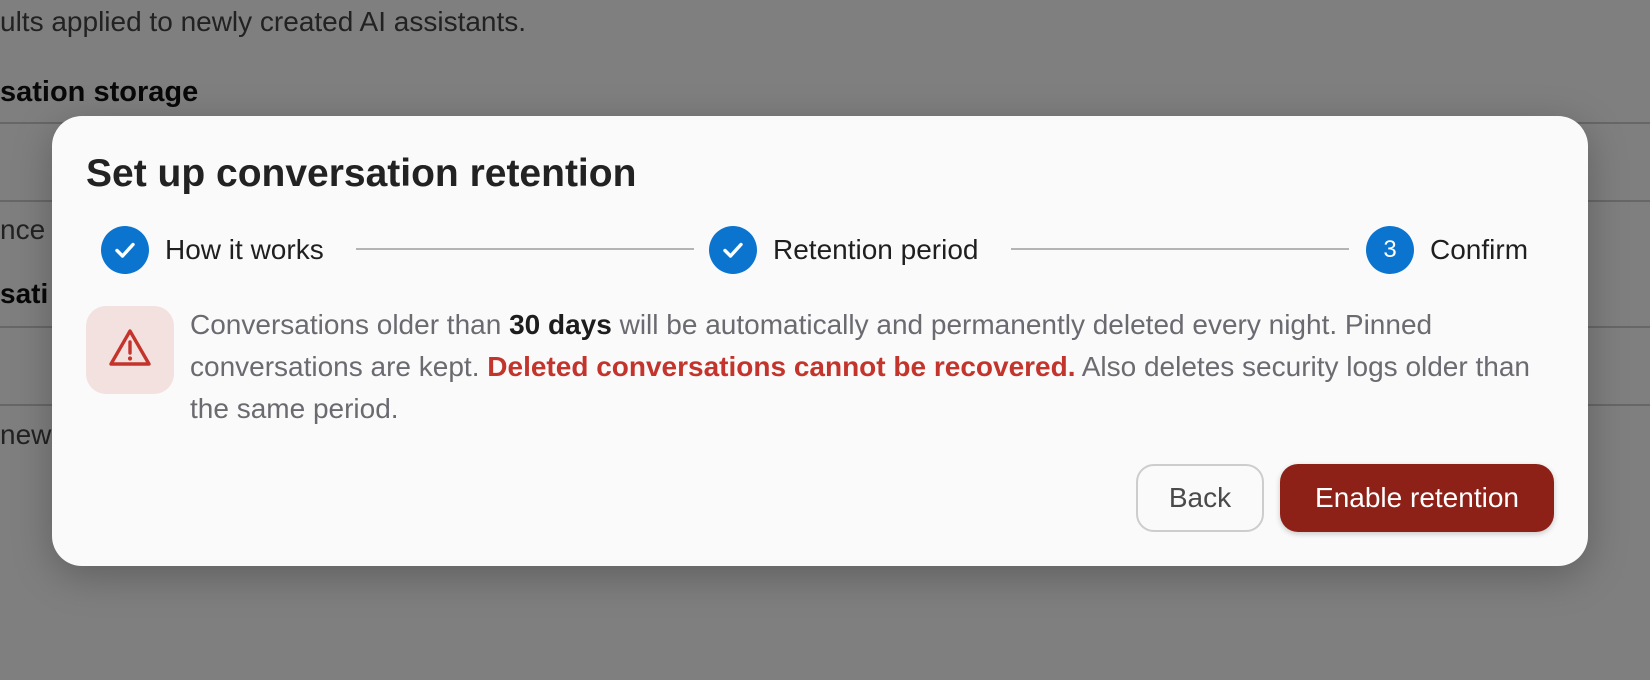 This screenshot has height=680, width=1650. Describe the element at coordinates (1200, 498) in the screenshot. I see `back-button: Back` at that location.